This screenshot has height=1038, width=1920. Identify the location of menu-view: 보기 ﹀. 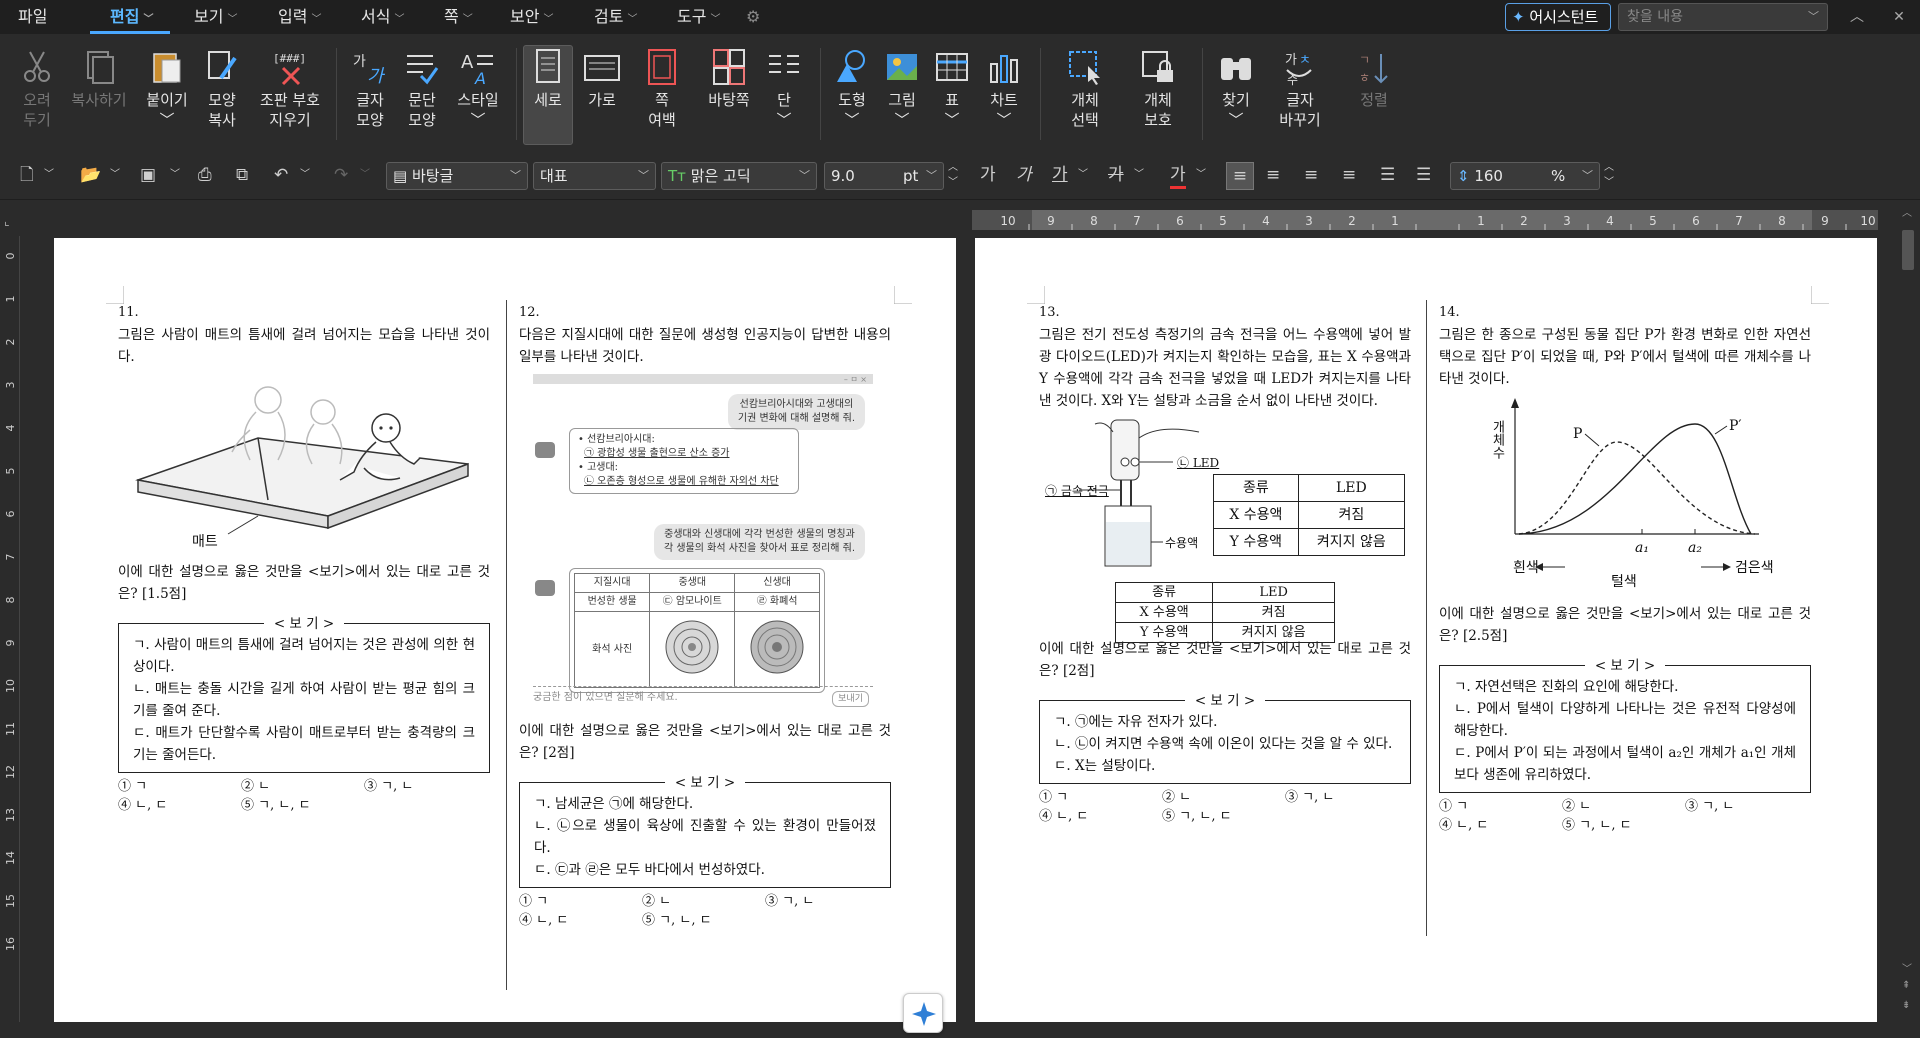
(215, 17).